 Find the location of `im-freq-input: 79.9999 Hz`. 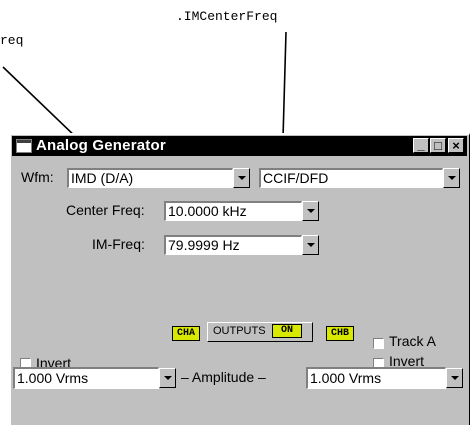

im-freq-input: 79.9999 Hz is located at coordinates (233, 245).